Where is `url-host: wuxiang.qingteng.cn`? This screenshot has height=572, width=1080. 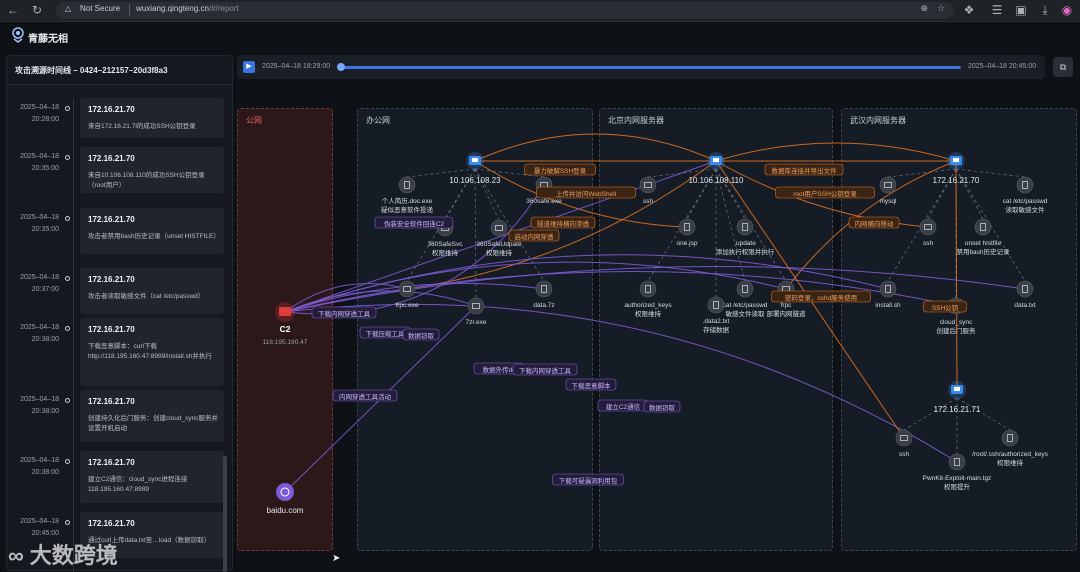 url-host: wuxiang.qingteng.cn is located at coordinates (172, 8).